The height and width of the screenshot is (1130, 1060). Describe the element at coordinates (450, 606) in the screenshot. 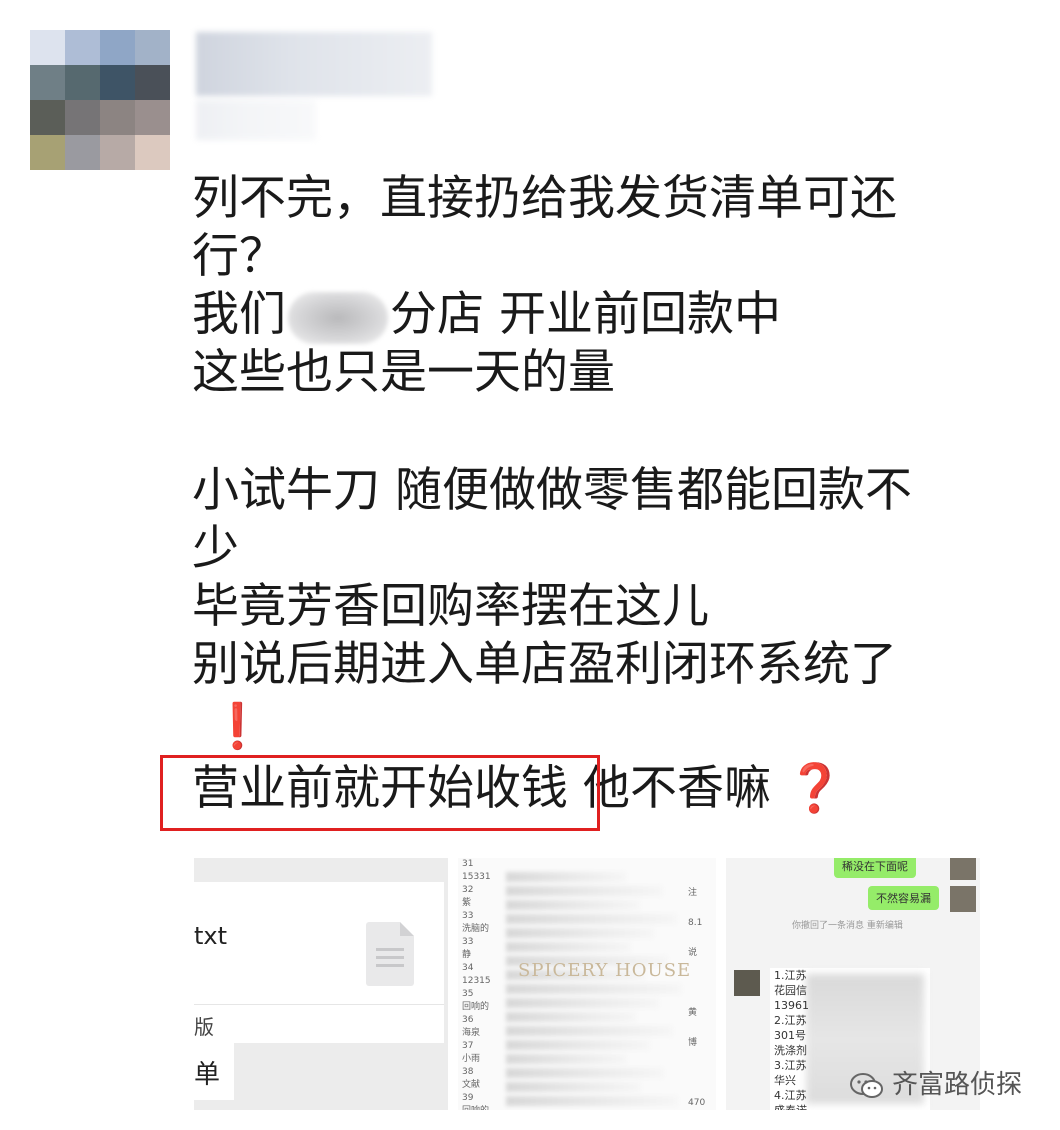

I see `post-line: 毕竟芳香回购率摆在这儿` at that location.